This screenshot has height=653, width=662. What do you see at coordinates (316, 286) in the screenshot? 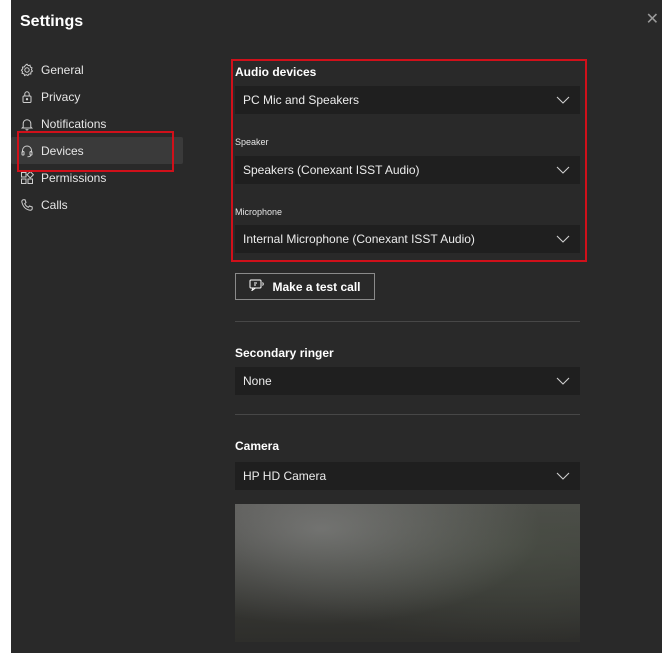
I see `make-test-call-label: Make a test call` at bounding box center [316, 286].